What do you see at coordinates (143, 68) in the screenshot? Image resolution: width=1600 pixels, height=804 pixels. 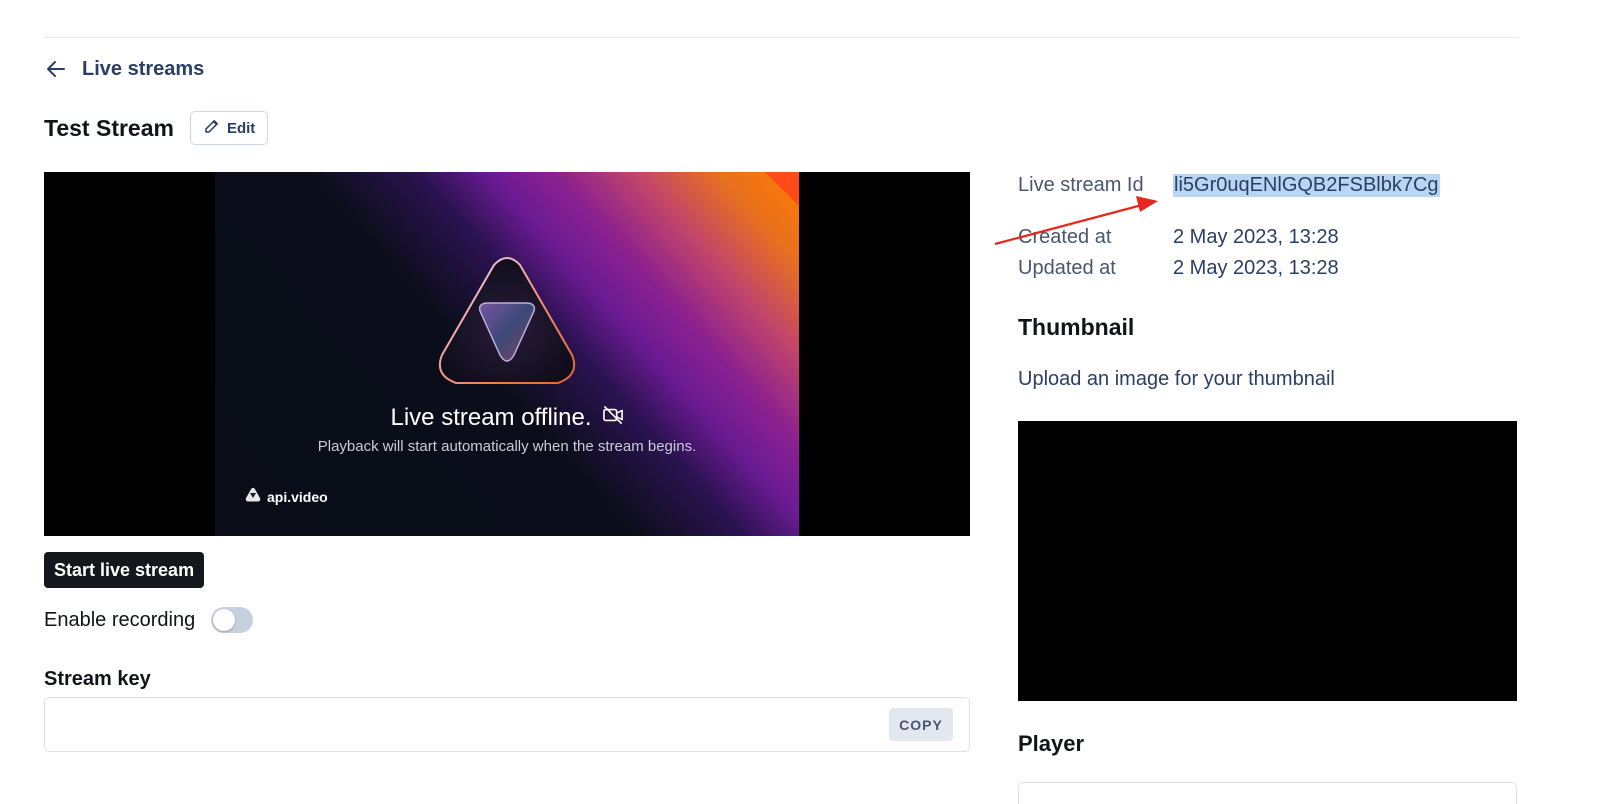 I see `back-link-label: Live streams` at bounding box center [143, 68].